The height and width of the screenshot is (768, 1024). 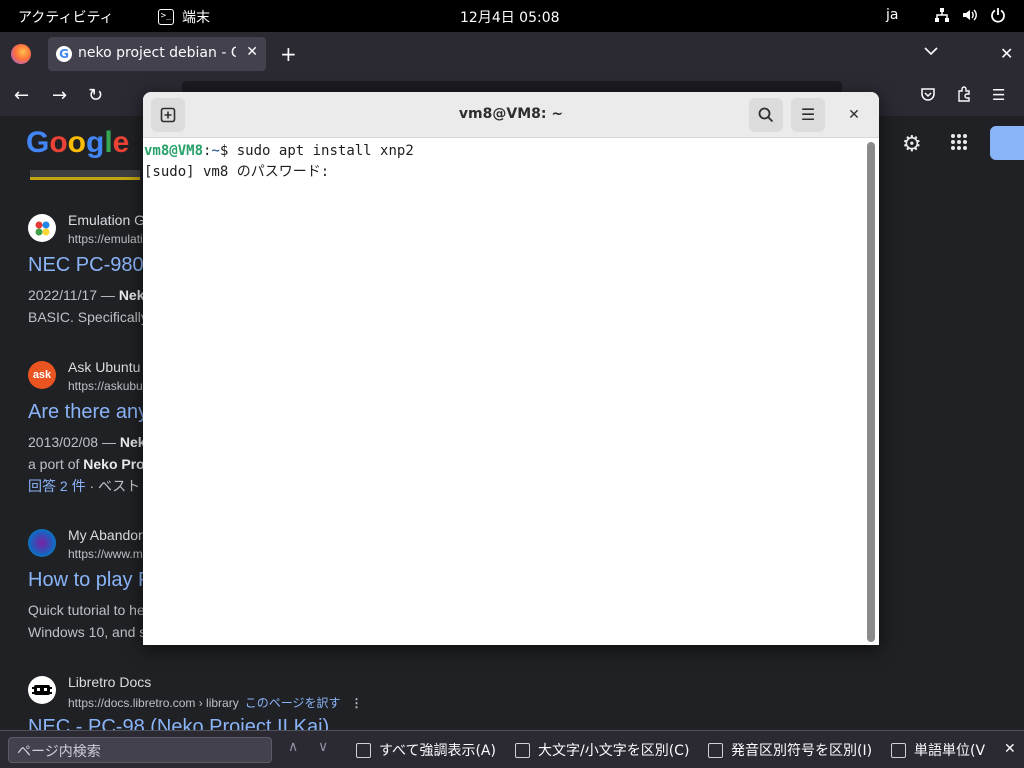 I want to click on result-site-name: Libretro Docs, so click(x=110, y=682).